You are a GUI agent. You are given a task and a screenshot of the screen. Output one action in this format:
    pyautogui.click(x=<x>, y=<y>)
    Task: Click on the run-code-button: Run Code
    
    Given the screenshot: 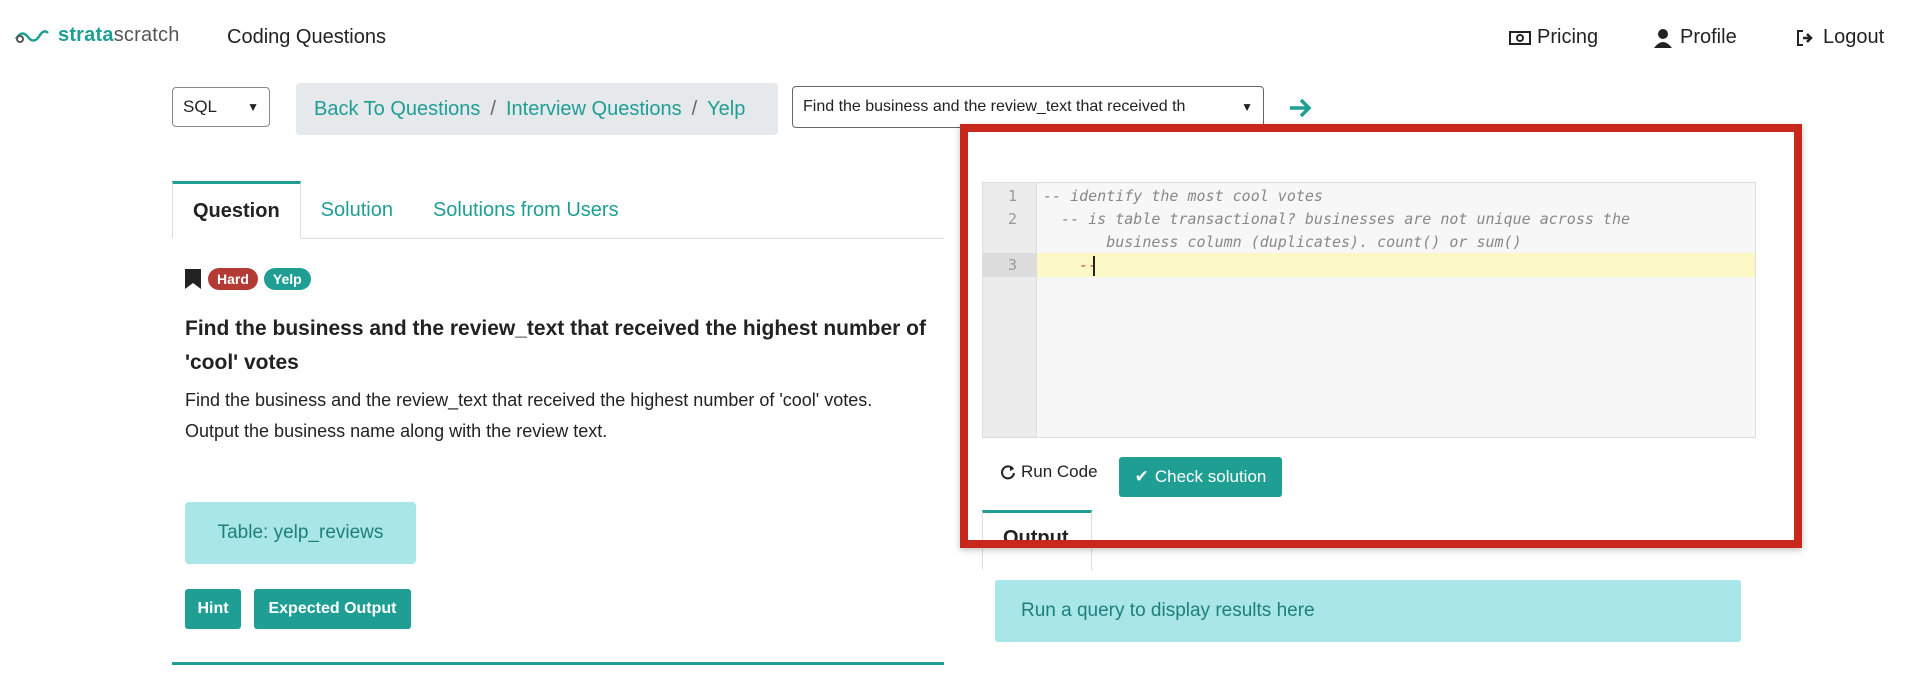 What is the action you would take?
    pyautogui.click(x=1049, y=472)
    